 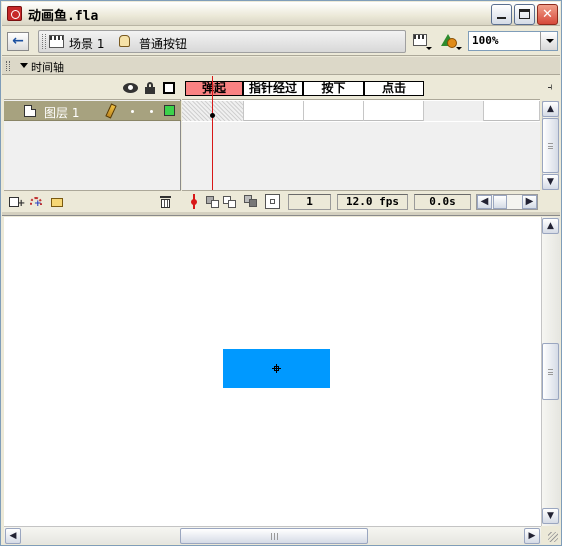 What do you see at coordinates (18, 41) in the screenshot?
I see `back-arrow-button: ←` at bounding box center [18, 41].